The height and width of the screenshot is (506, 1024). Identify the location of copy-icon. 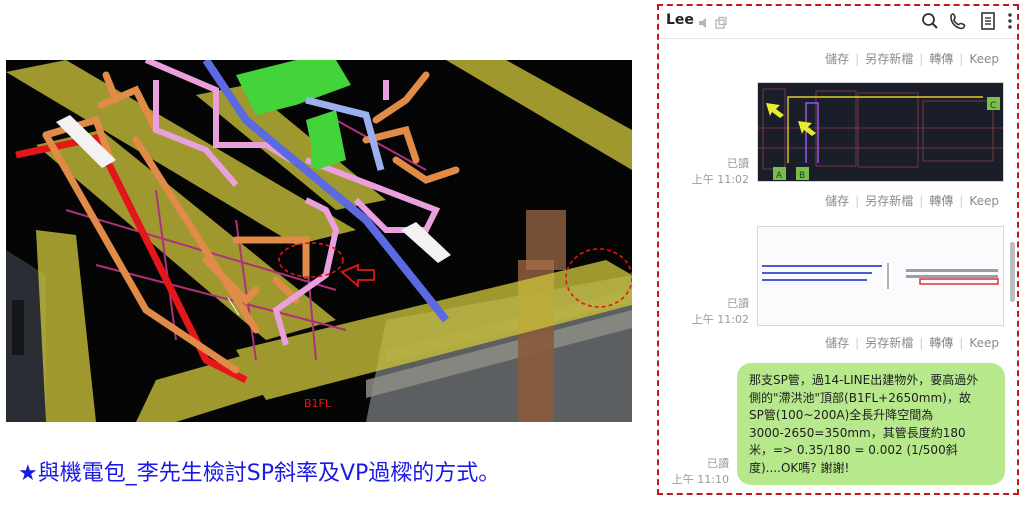
(721, 22).